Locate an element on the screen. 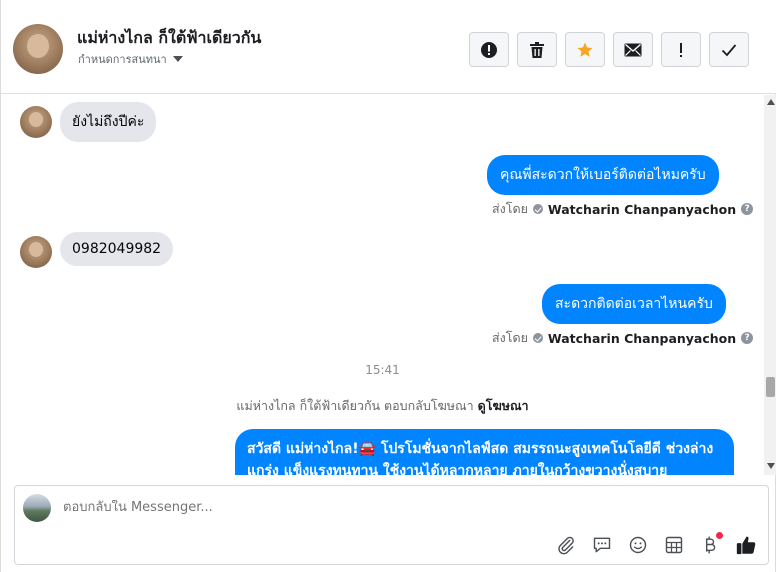  contact-avatar is located at coordinates (38, 49).